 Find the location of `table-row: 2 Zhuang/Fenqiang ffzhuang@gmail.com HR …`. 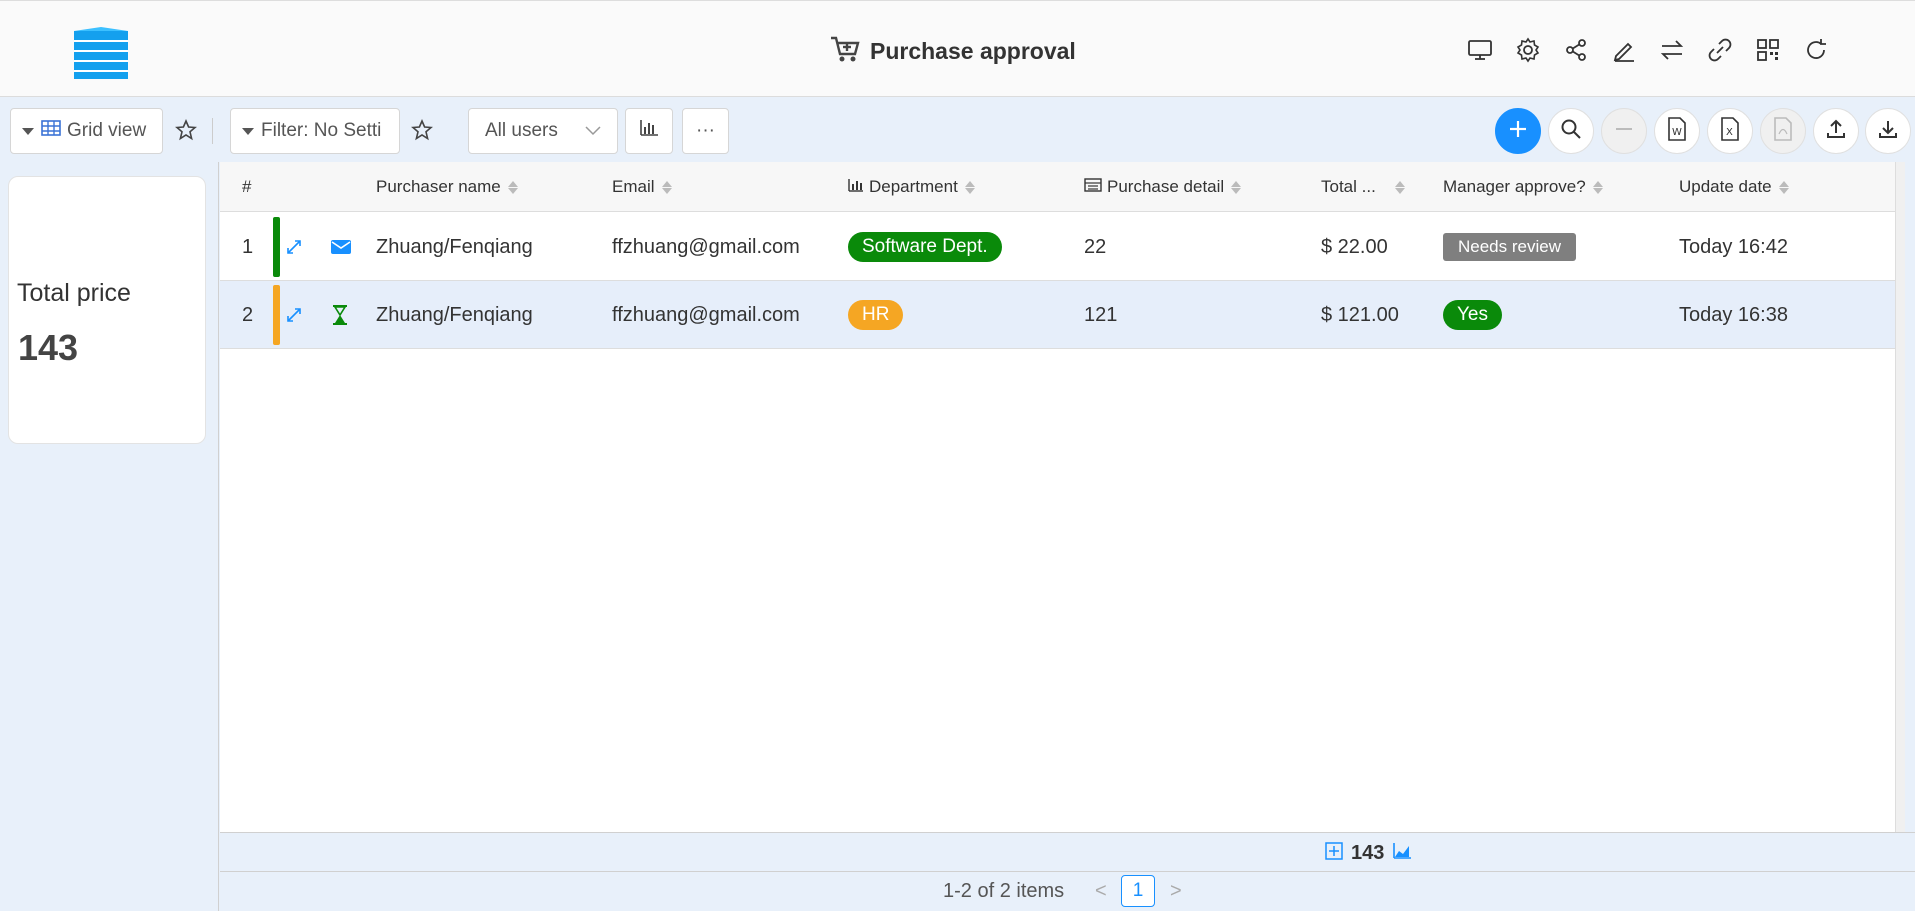

table-row: 2 Zhuang/Fenqiang ffzhuang@gmail.com HR … is located at coordinates (1057, 315).